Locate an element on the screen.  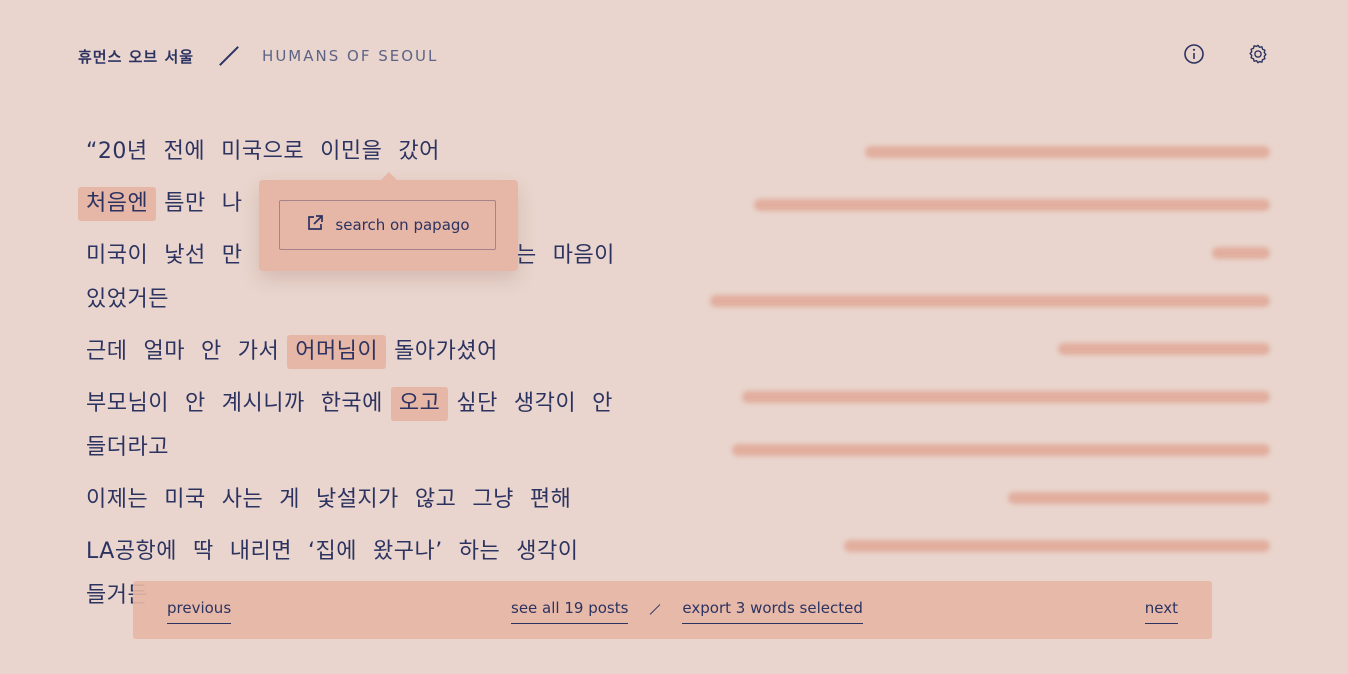
word: 게 is located at coordinates (289, 500).